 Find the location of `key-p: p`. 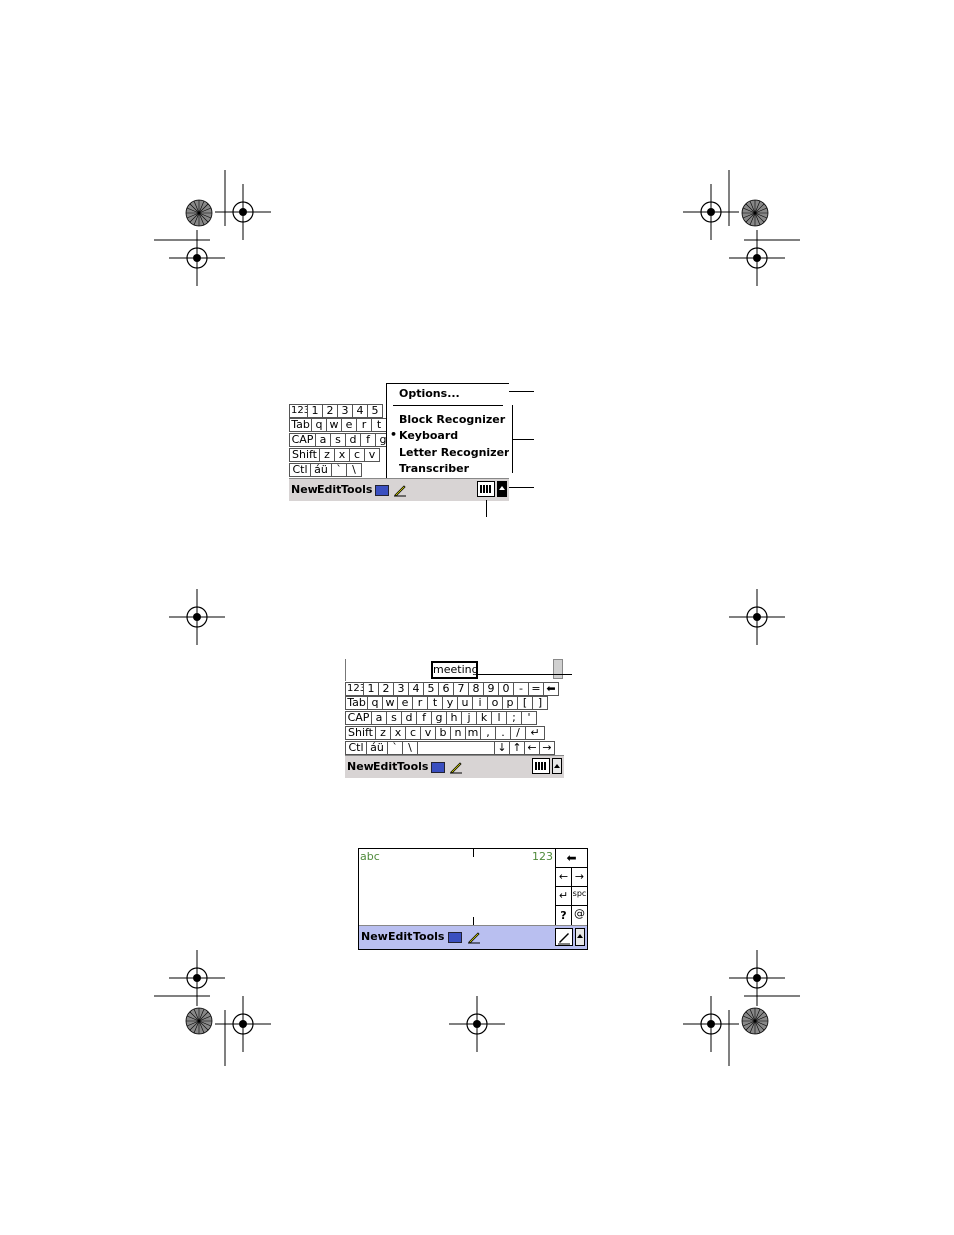

key-p: p is located at coordinates (510, 703).